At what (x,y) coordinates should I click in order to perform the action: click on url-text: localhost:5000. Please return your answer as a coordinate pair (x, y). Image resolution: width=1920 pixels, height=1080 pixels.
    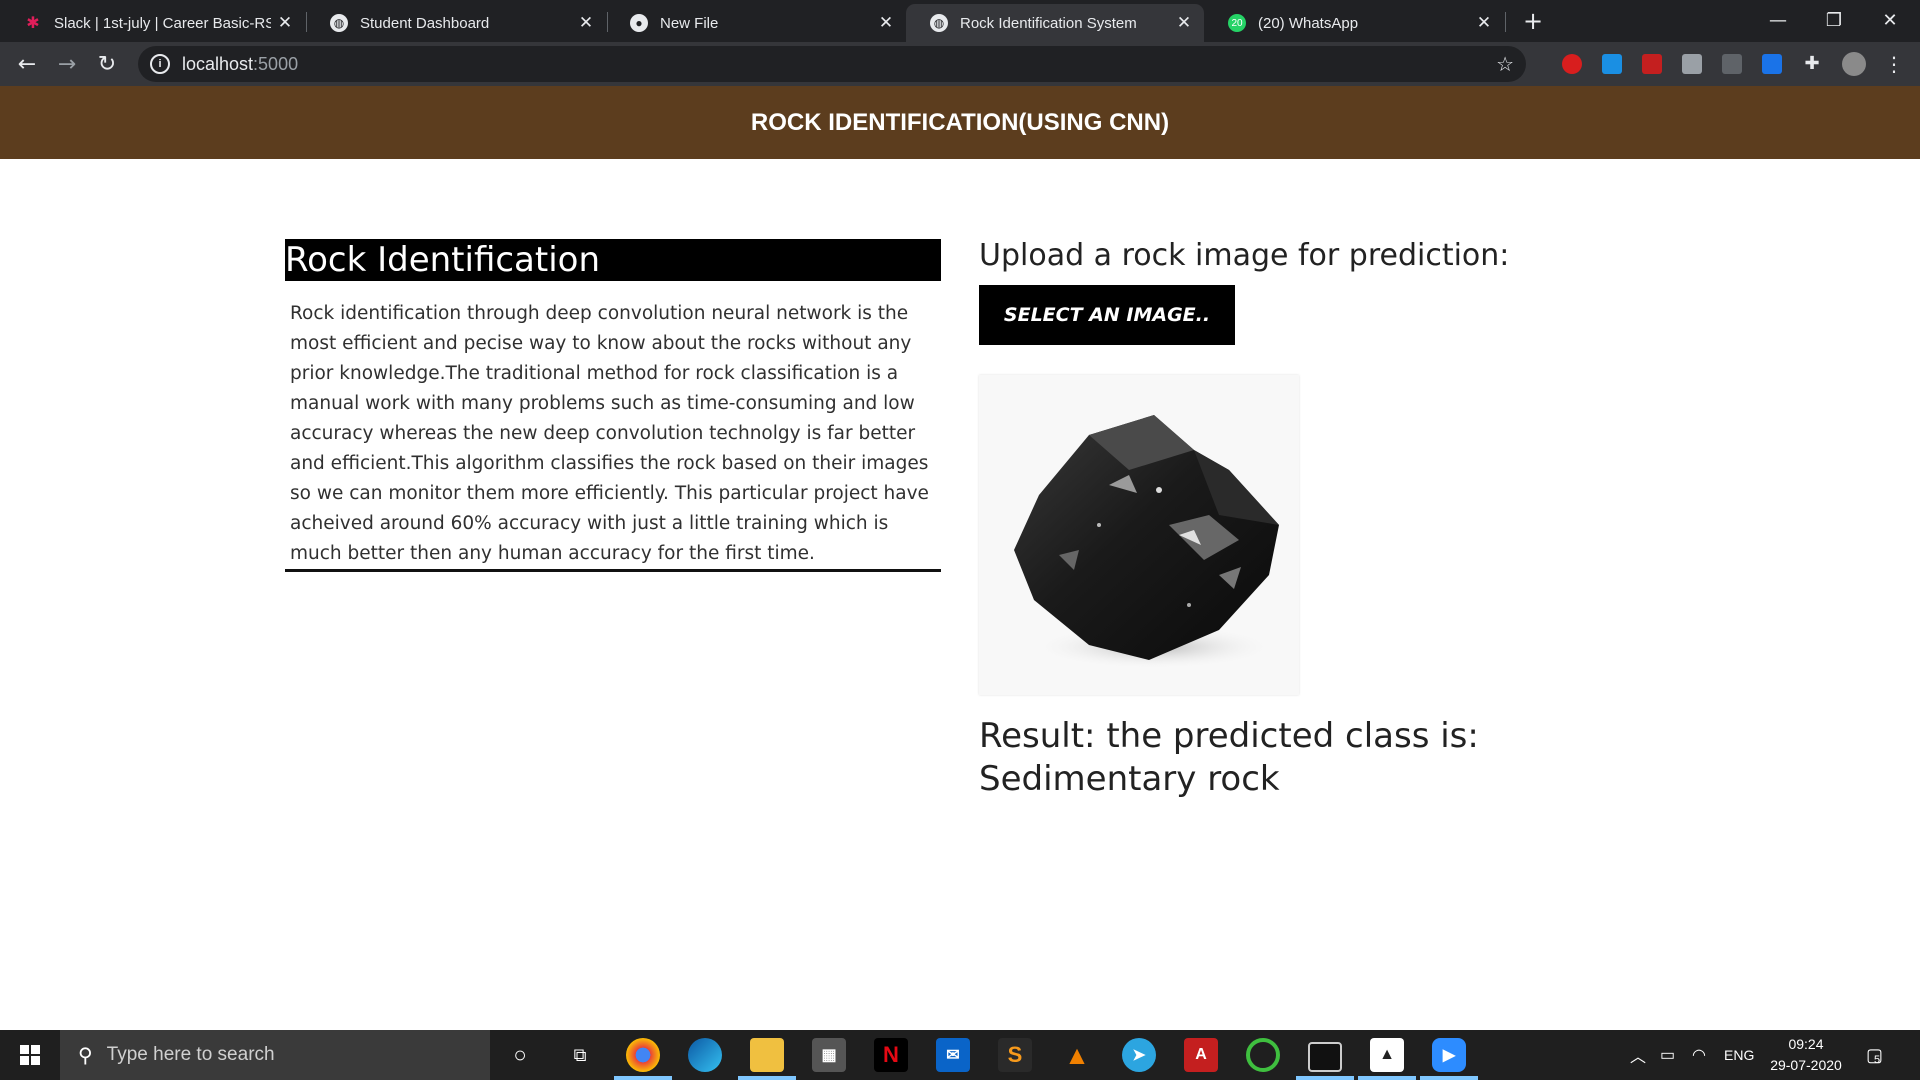
    Looking at the image, I should click on (240, 64).